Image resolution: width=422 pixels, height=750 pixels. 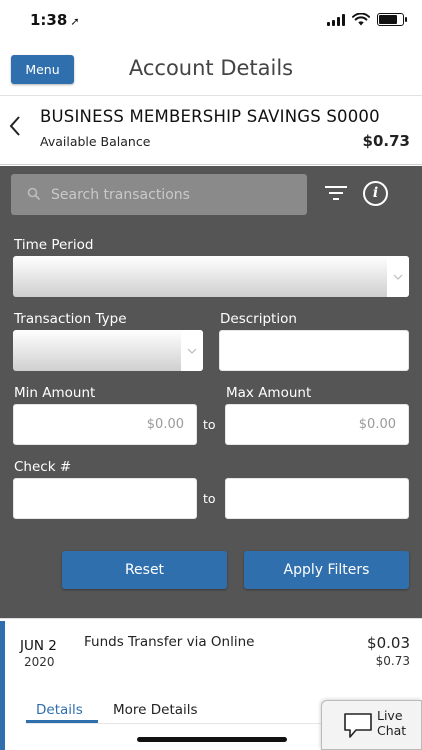 What do you see at coordinates (70, 319) in the screenshot?
I see `transaction-type-label: Transaction Type` at bounding box center [70, 319].